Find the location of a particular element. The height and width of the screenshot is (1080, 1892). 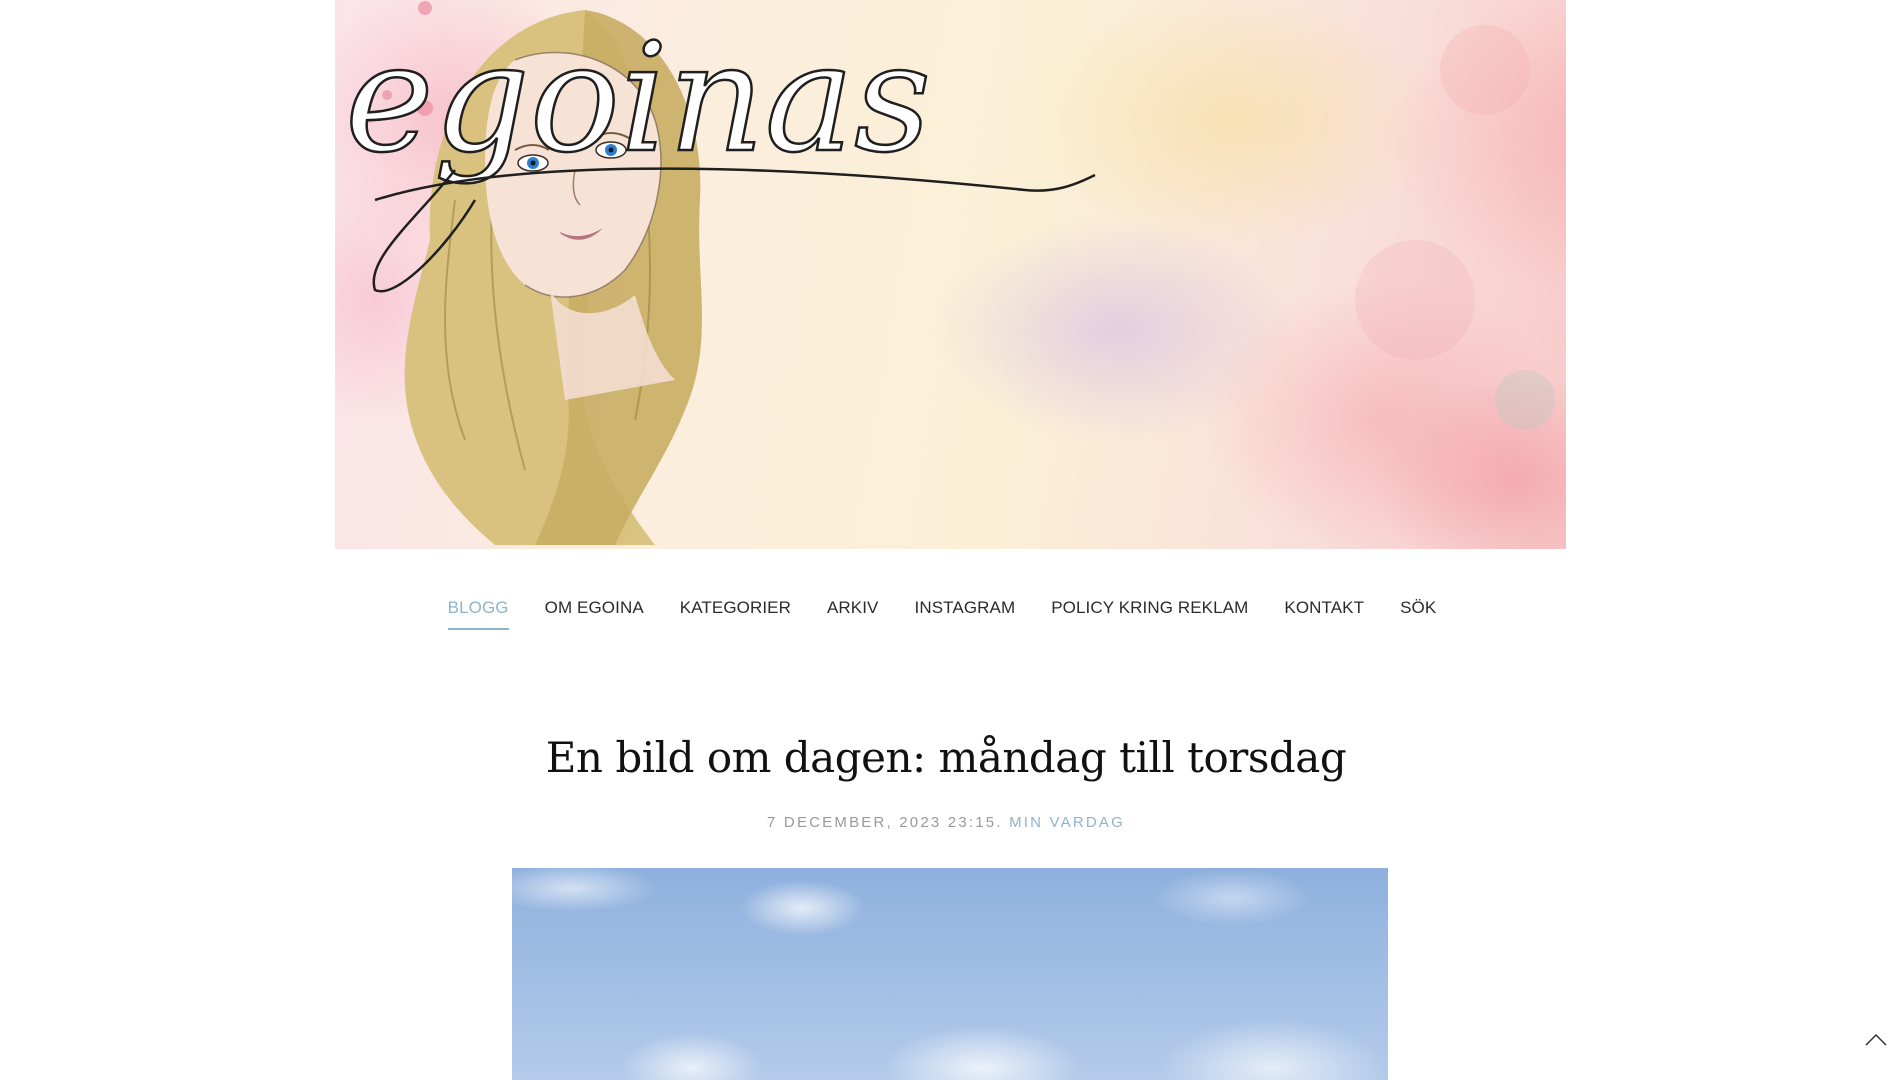

nav-item-sok: SÖK is located at coordinates (1418, 613).